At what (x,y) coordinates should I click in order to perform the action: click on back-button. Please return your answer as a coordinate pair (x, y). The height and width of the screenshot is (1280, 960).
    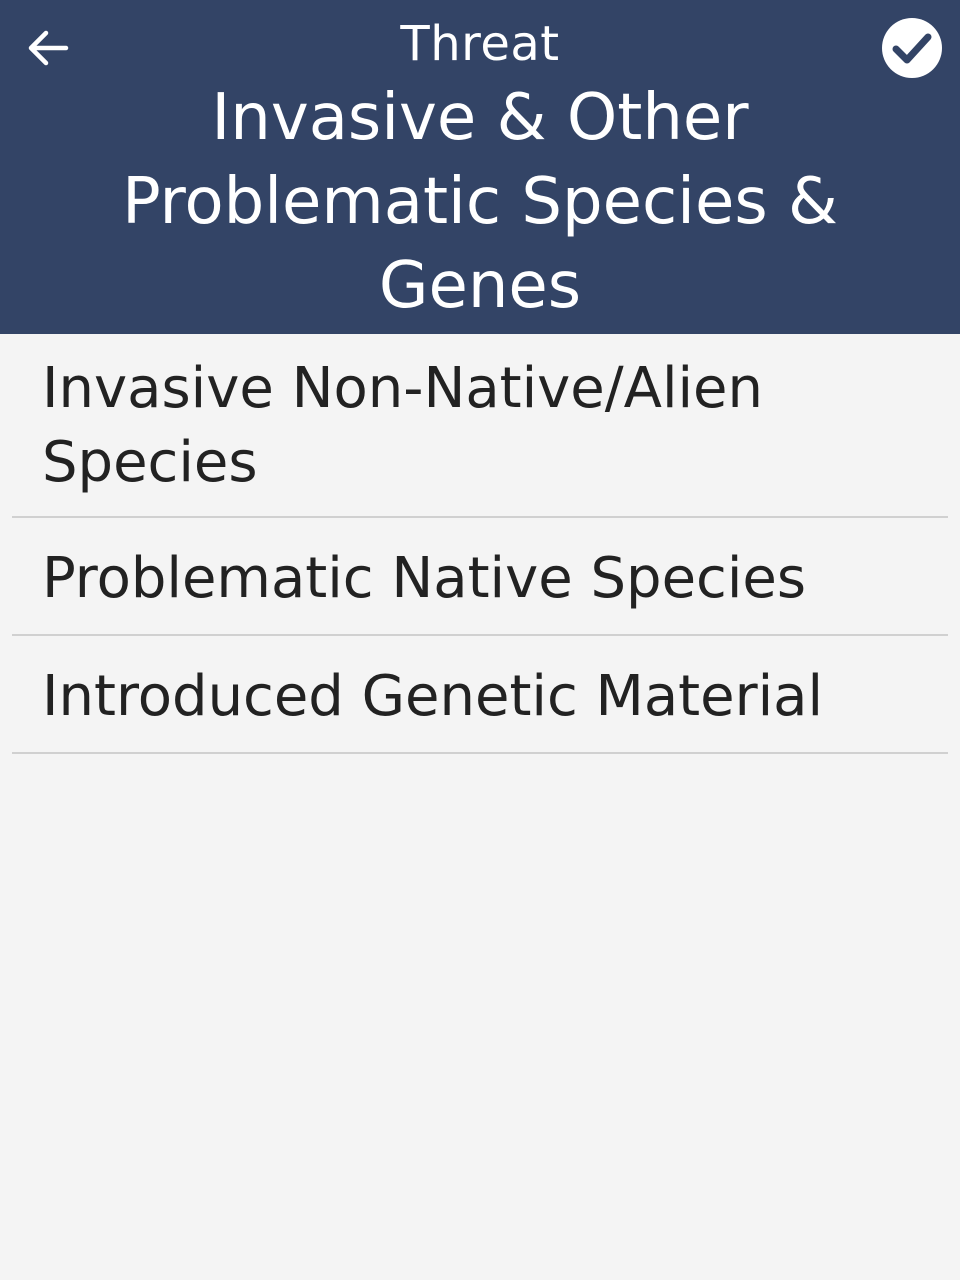
    Looking at the image, I should click on (48, 48).